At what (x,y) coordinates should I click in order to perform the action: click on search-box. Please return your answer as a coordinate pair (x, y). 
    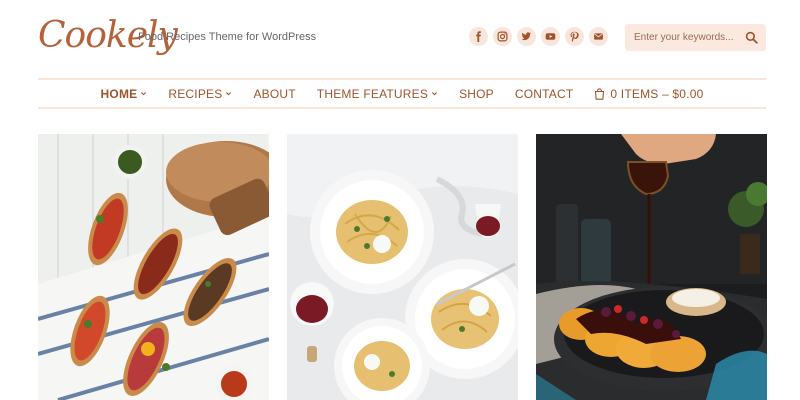
    Looking at the image, I should click on (695, 37).